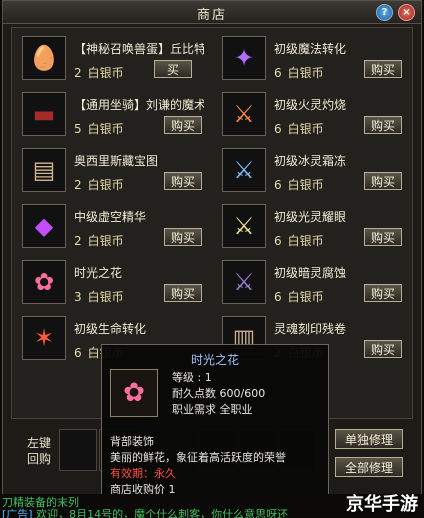 This screenshot has height=518, width=424. I want to click on buy-button: 买, so click(173, 69).